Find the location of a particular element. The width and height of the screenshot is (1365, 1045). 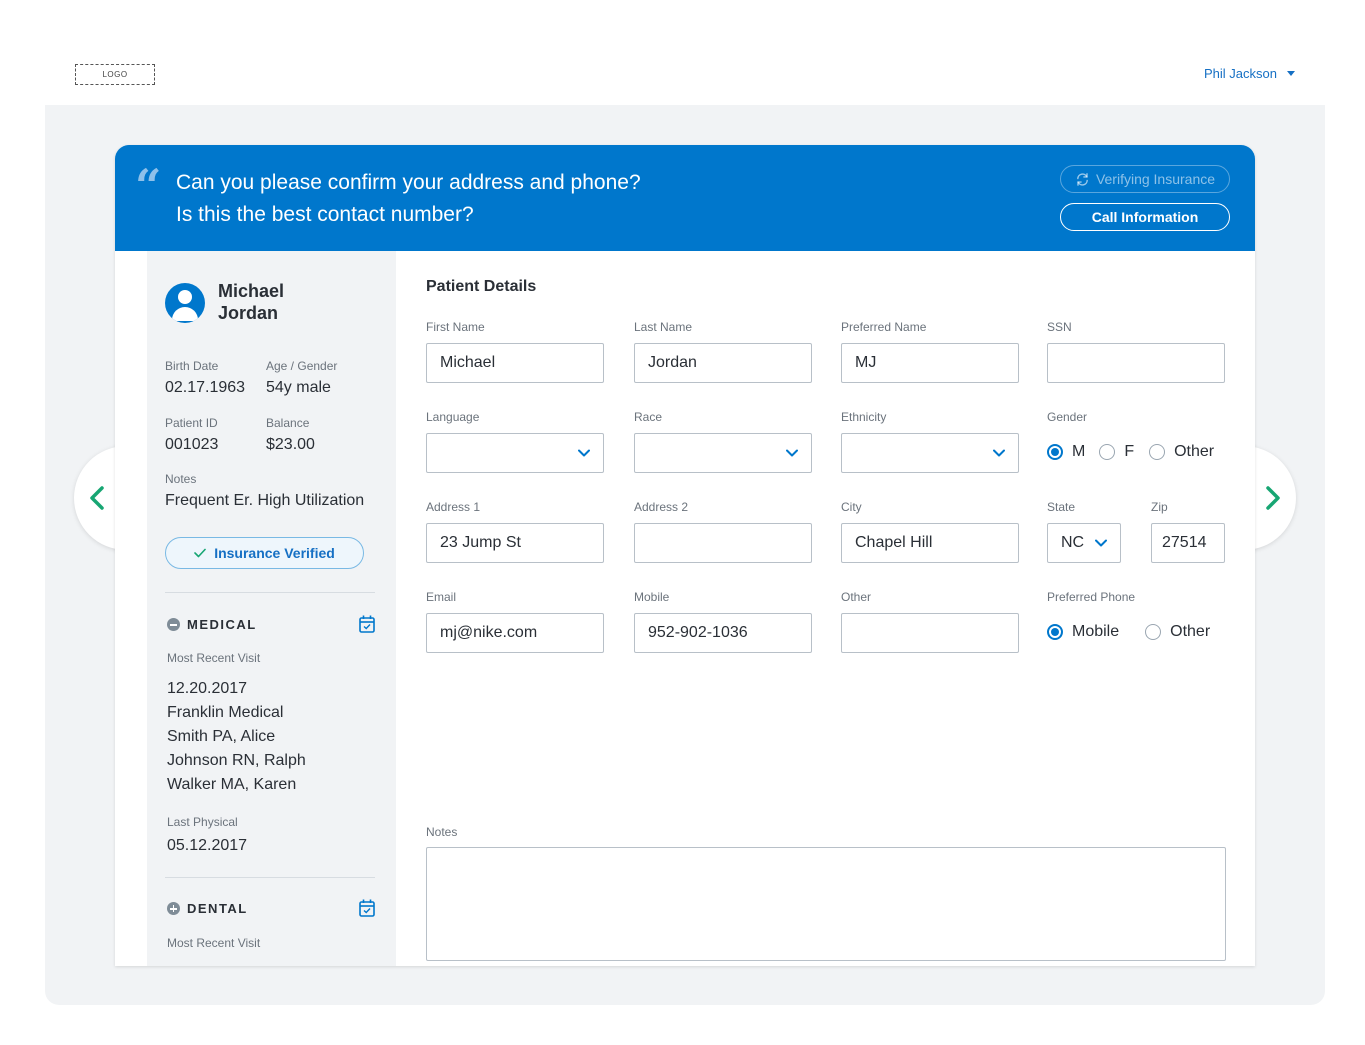

form-title: Patient Details is located at coordinates (481, 286).